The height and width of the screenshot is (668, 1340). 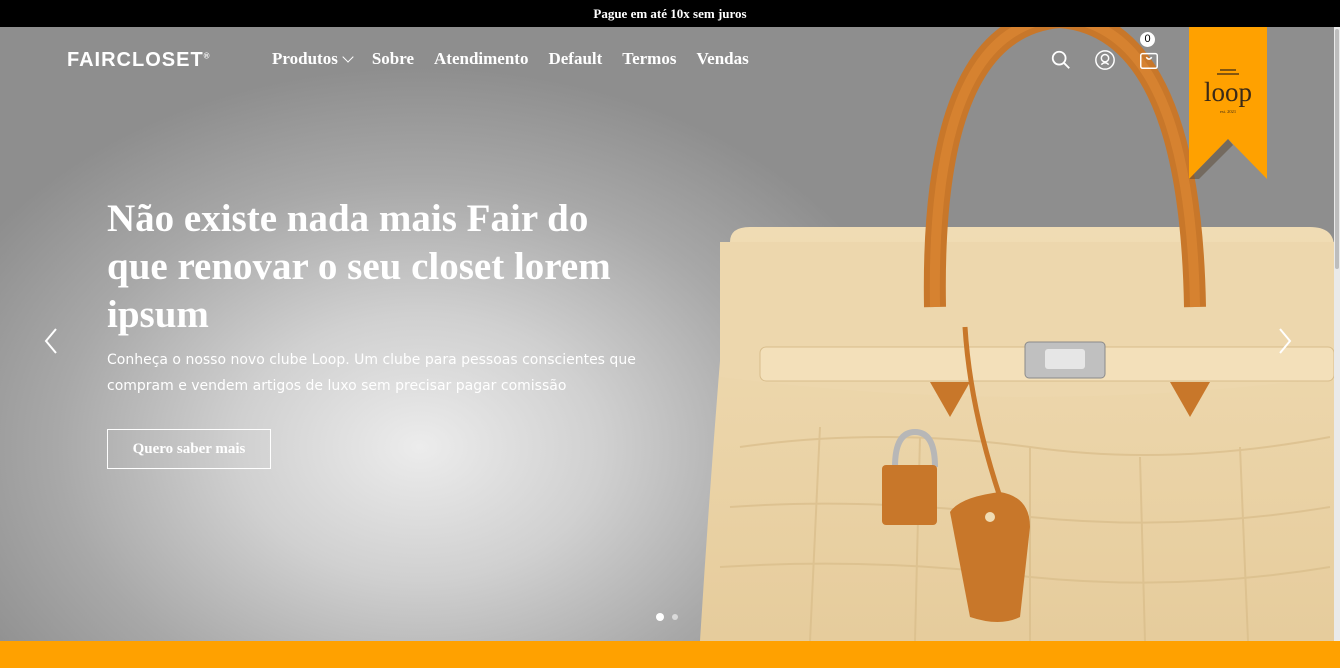 I want to click on ribbon-est: est. 2021, so click(x=1228, y=111).